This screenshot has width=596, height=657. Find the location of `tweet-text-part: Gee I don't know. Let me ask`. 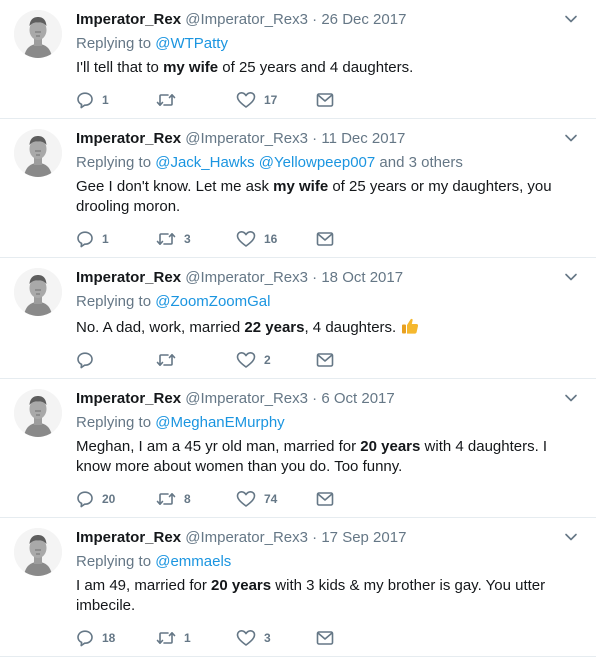

tweet-text-part: Gee I don't know. Let me ask is located at coordinates (175, 186).